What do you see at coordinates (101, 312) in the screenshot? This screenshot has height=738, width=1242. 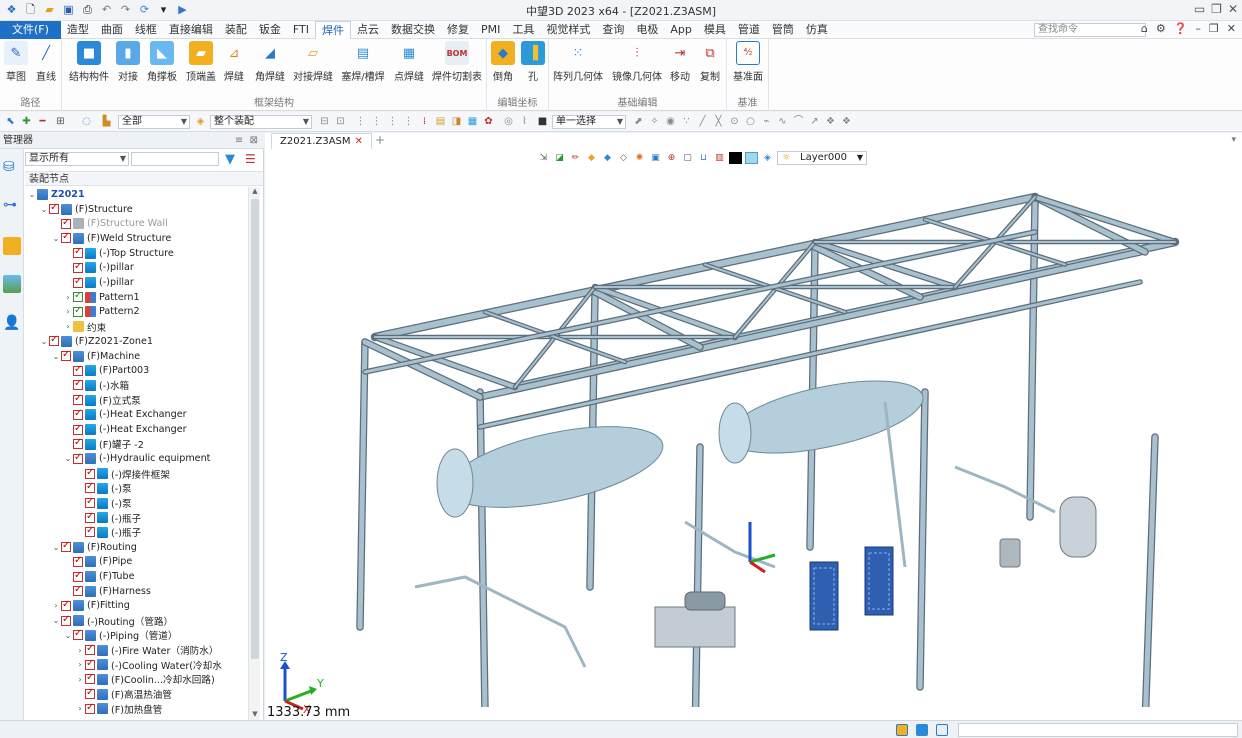 I see `tree-node: › Pattern2` at bounding box center [101, 312].